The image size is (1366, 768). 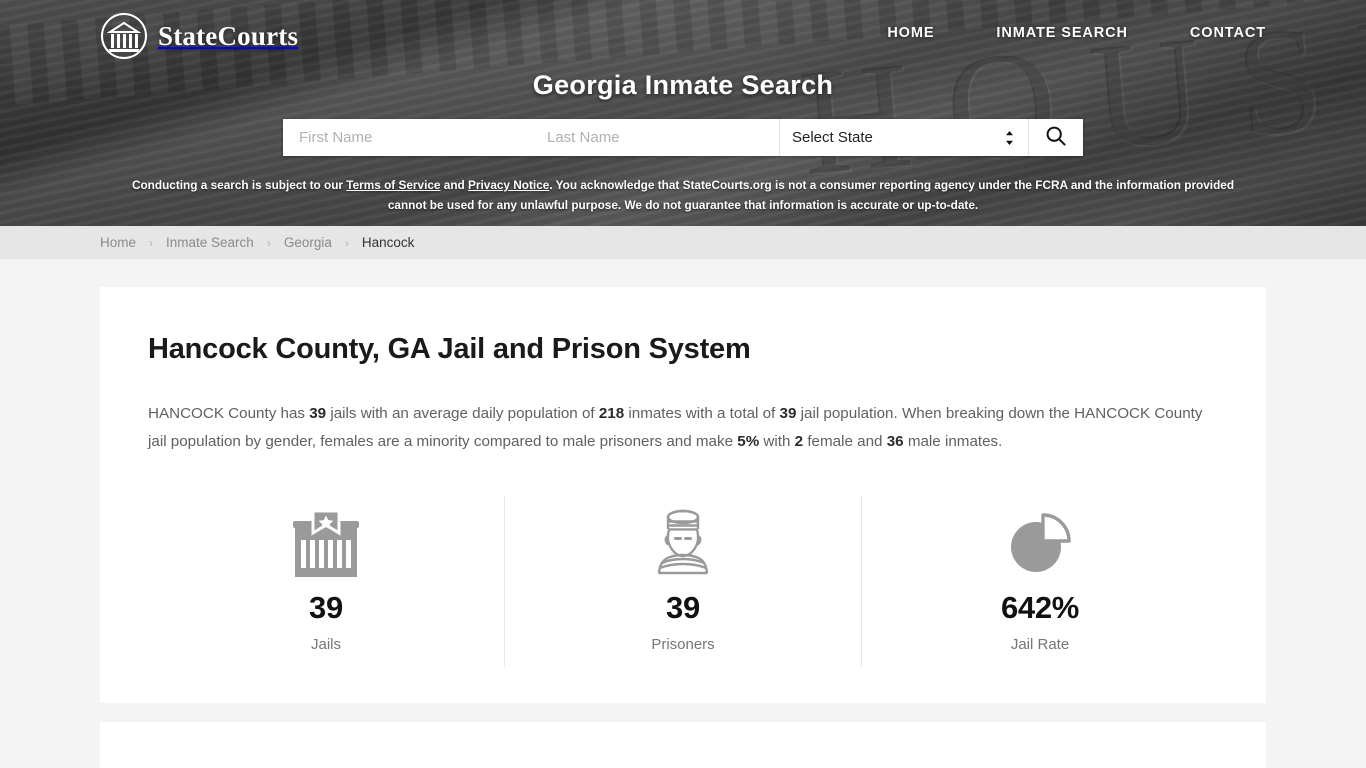 I want to click on summary-text: female and, so click(x=845, y=441).